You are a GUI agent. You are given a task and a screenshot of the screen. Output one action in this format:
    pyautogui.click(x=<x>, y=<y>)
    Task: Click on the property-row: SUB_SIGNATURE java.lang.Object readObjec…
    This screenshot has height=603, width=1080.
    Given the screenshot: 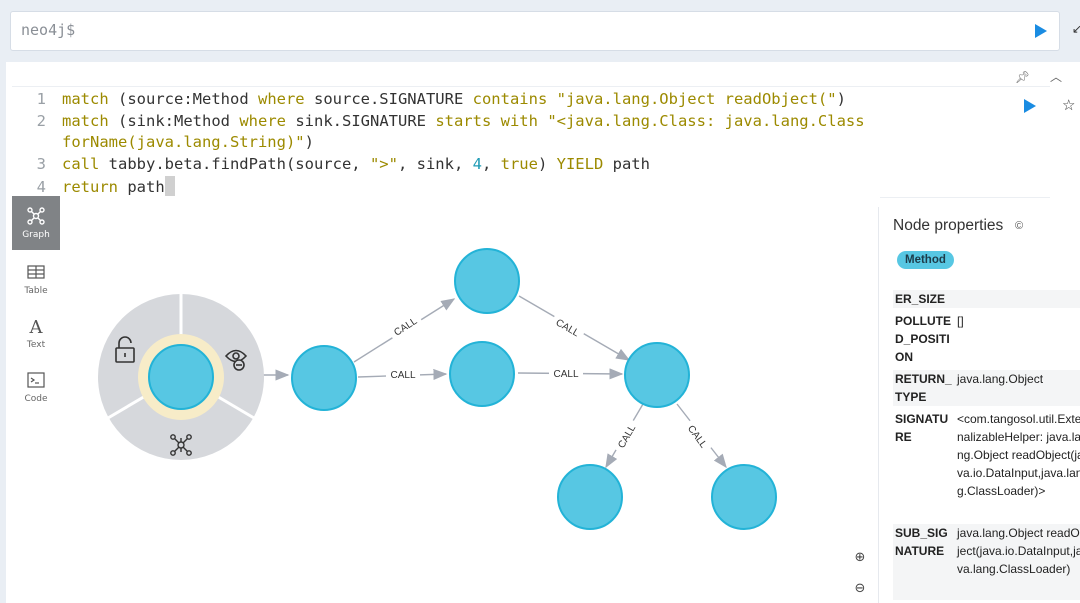 What is the action you would take?
    pyautogui.click(x=986, y=562)
    